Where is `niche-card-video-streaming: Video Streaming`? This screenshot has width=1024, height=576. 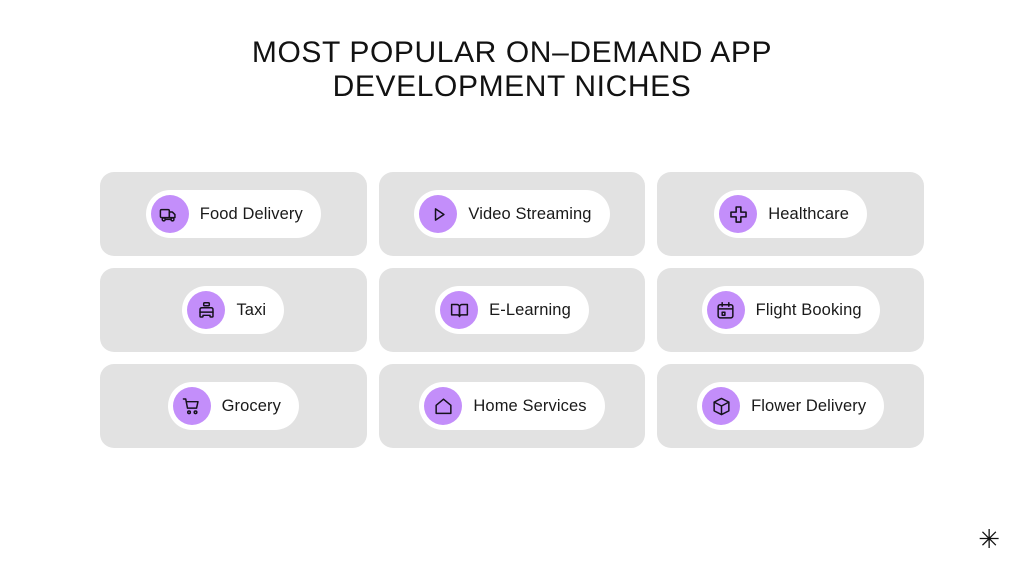 niche-card-video-streaming: Video Streaming is located at coordinates (512, 214).